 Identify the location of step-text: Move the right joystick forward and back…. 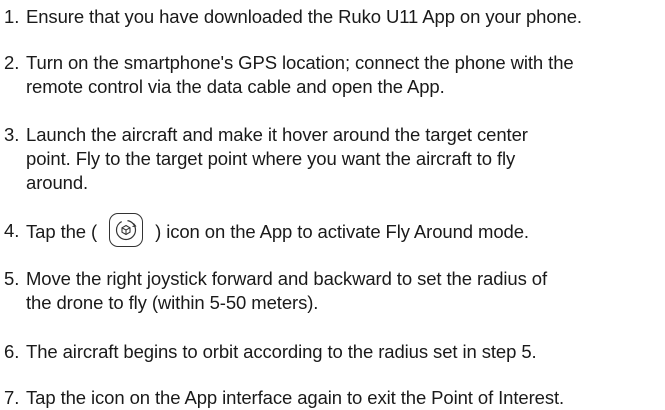
(345, 291).